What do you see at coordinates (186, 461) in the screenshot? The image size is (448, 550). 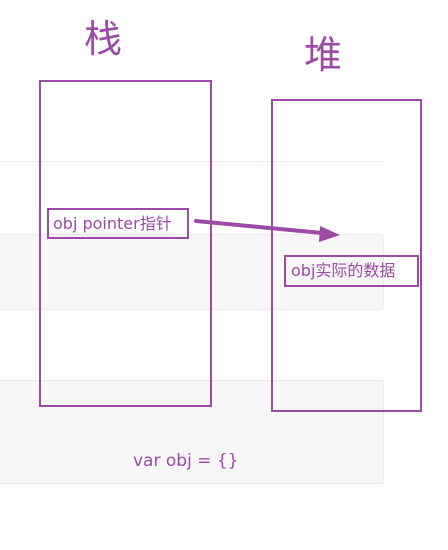 I see `code-declaration: var obj = {}` at bounding box center [186, 461].